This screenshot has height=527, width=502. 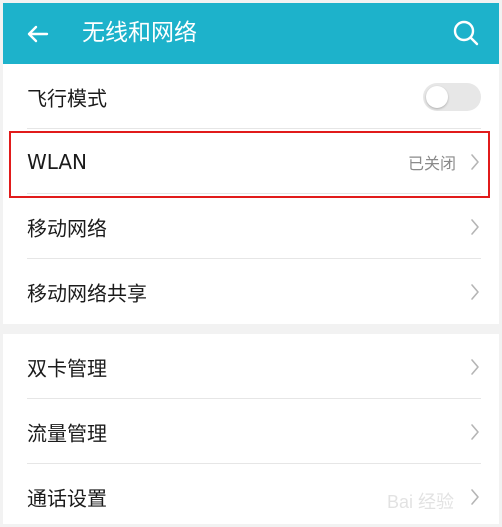 I want to click on dual-sim-row: 双卡管理, so click(x=251, y=366).